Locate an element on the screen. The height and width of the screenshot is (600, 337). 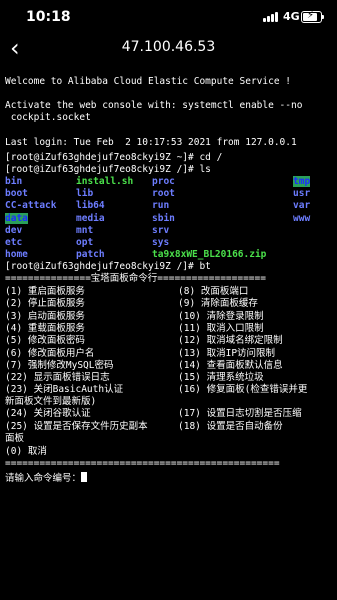
ls-entry: mnt is located at coordinates (85, 230).